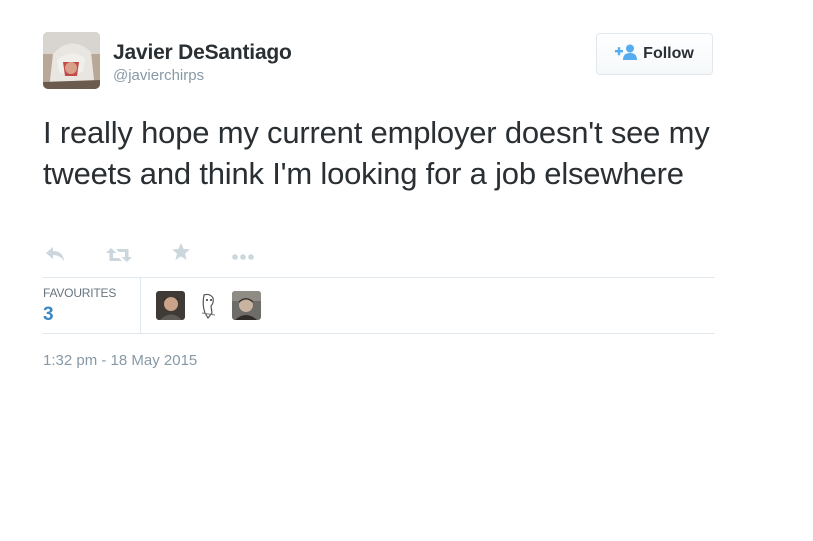 Image resolution: width=813 pixels, height=541 pixels. What do you see at coordinates (48, 314) in the screenshot?
I see `favourites-count: 3` at bounding box center [48, 314].